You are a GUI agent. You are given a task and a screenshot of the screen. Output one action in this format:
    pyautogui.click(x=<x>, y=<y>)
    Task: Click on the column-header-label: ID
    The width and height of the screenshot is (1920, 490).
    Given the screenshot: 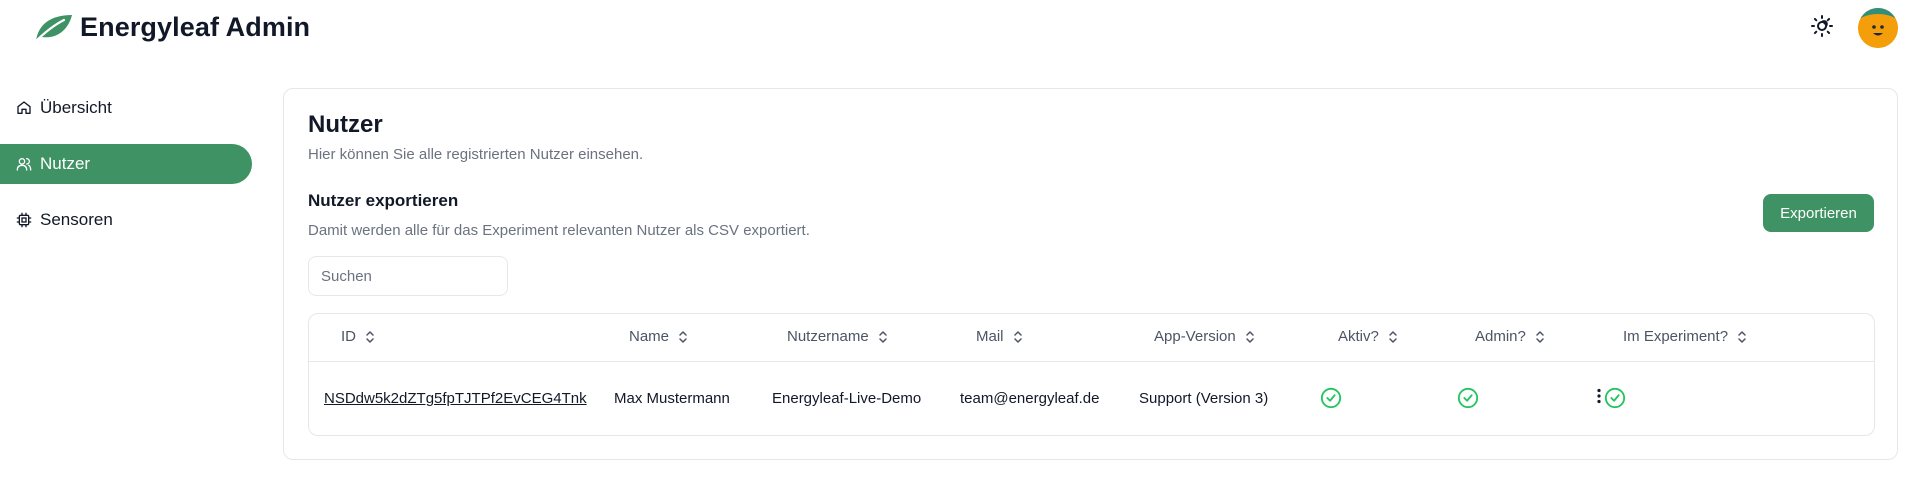 What is the action you would take?
    pyautogui.click(x=348, y=336)
    